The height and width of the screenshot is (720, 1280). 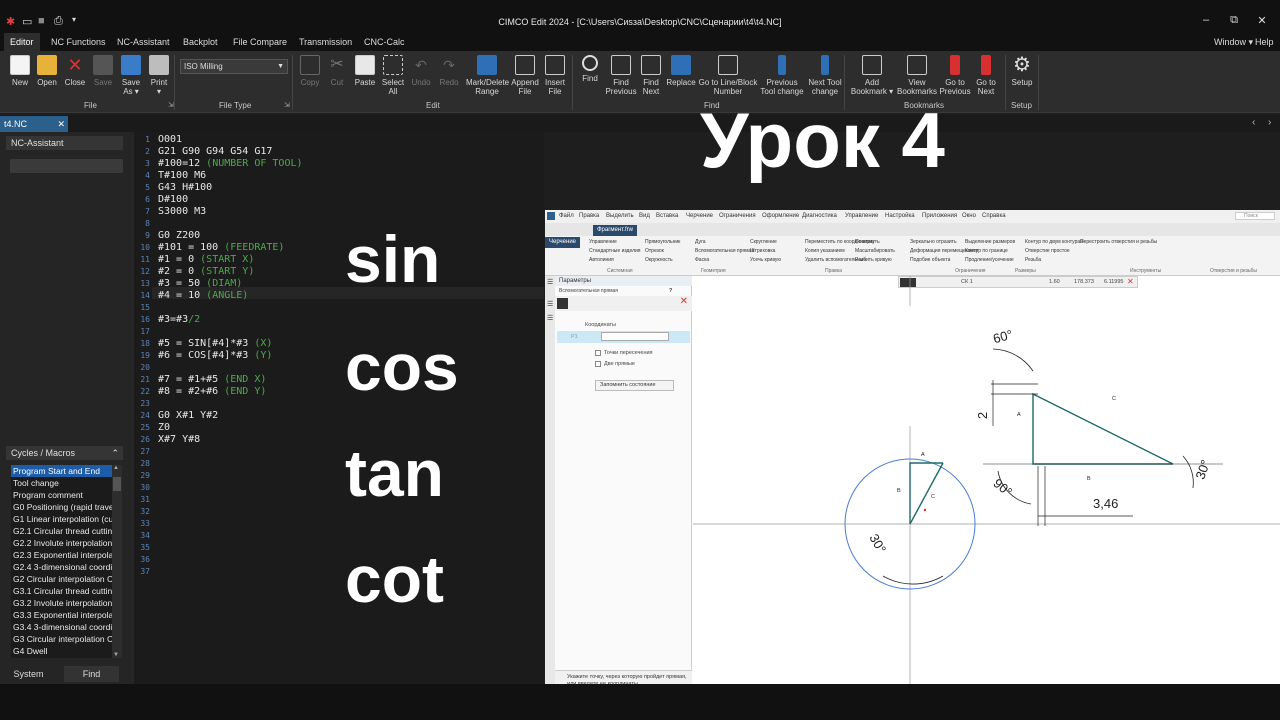 What do you see at coordinates (22, 42) in the screenshot?
I see `tab-editor: Editor` at bounding box center [22, 42].